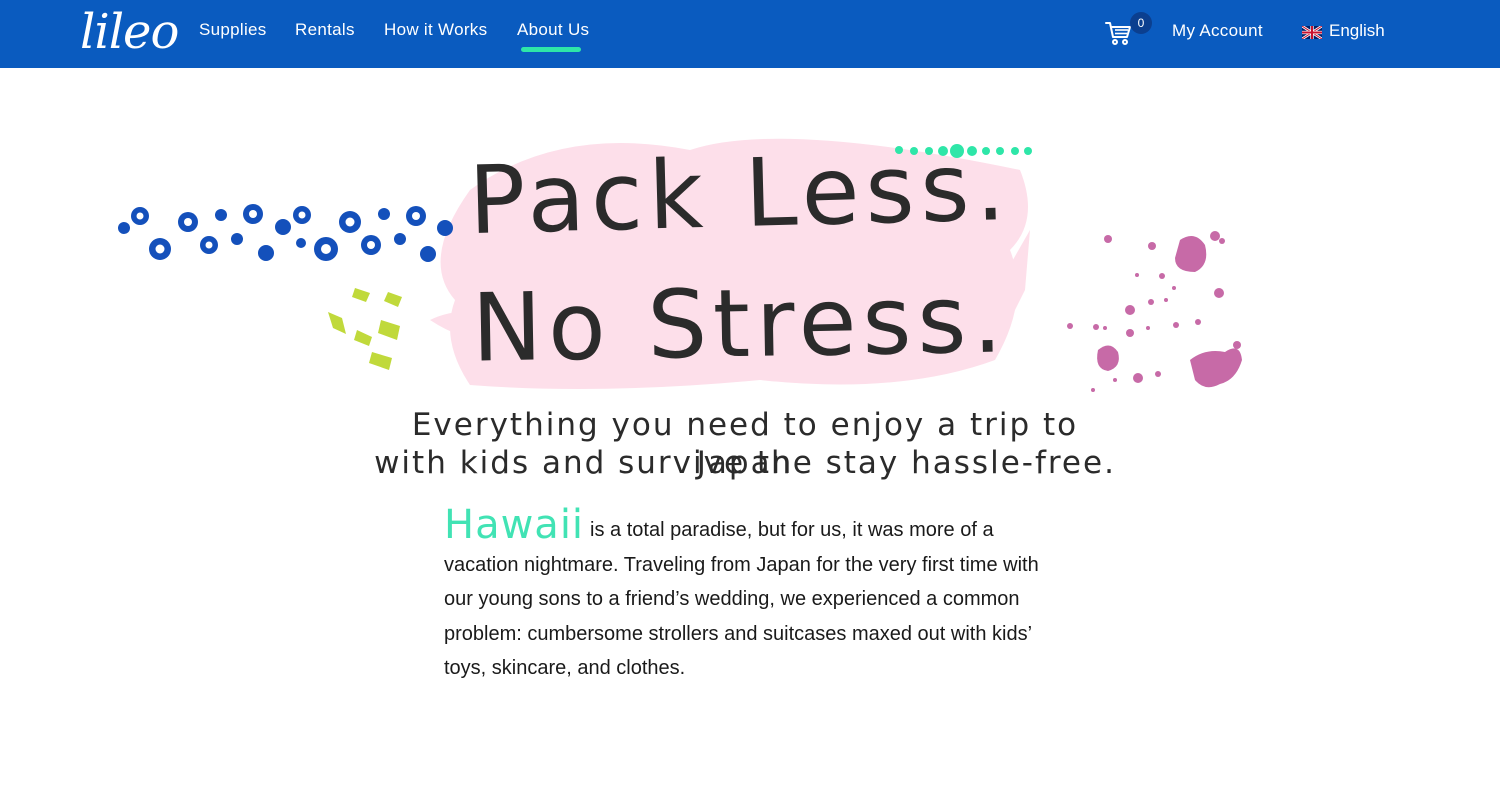 The height and width of the screenshot is (810, 1500). Describe the element at coordinates (365, 329) in the screenshot. I see `lime-dashes-decoration` at that location.